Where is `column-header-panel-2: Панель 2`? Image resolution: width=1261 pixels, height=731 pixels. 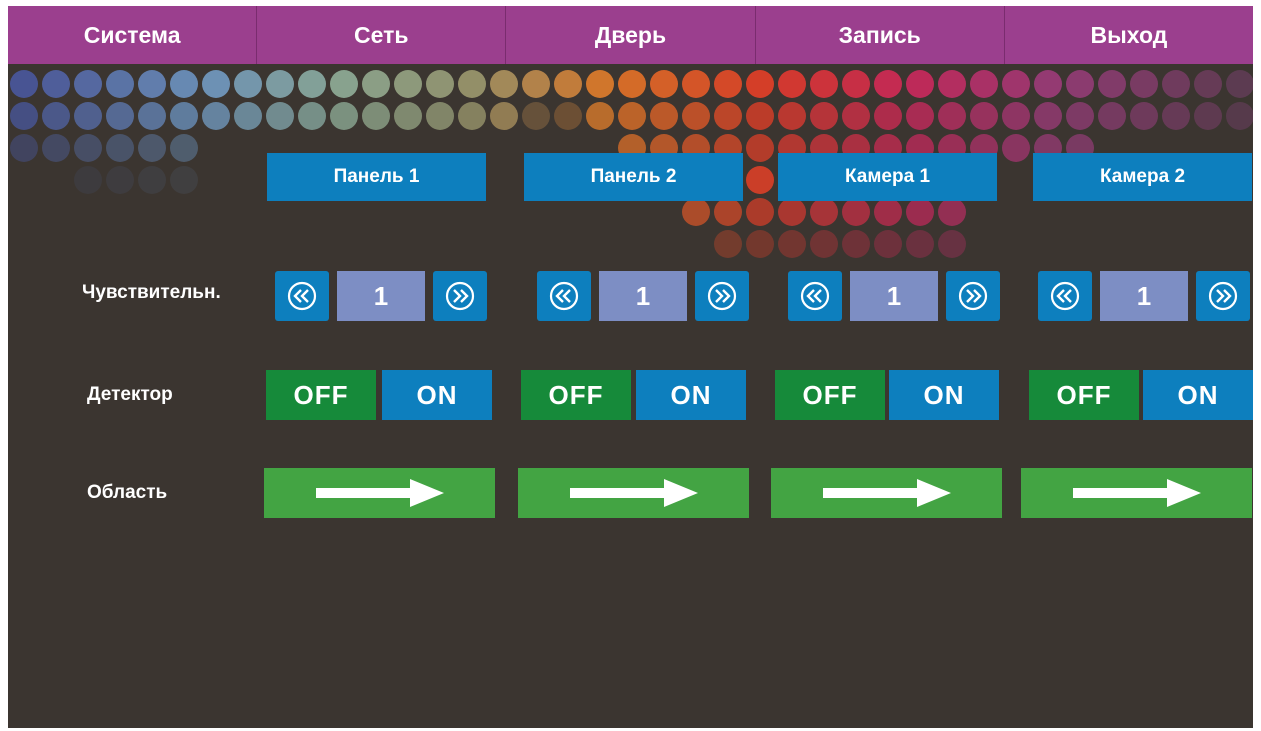 column-header-panel-2: Панель 2 is located at coordinates (633, 177).